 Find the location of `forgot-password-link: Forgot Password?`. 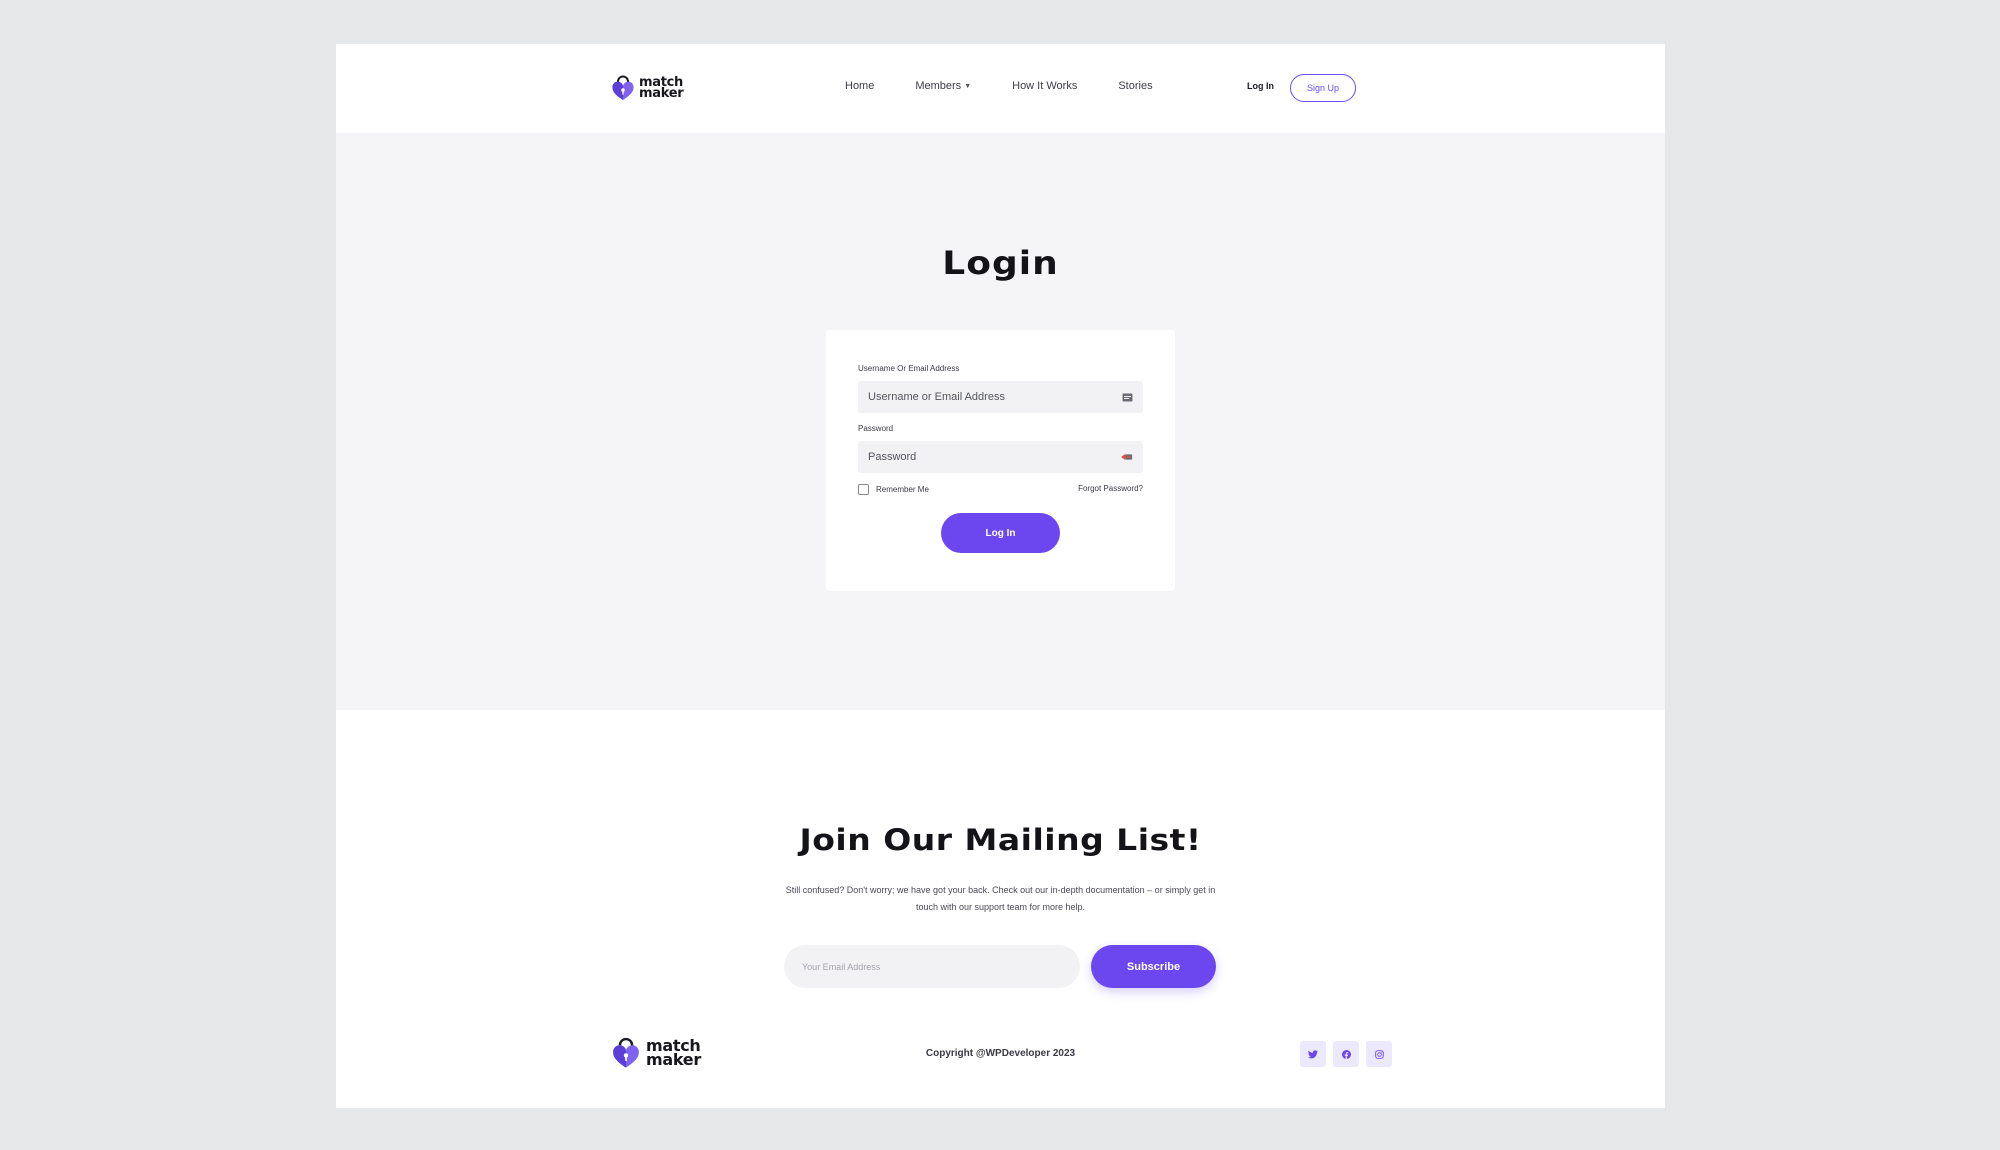

forgot-password-link: Forgot Password? is located at coordinates (1110, 488).